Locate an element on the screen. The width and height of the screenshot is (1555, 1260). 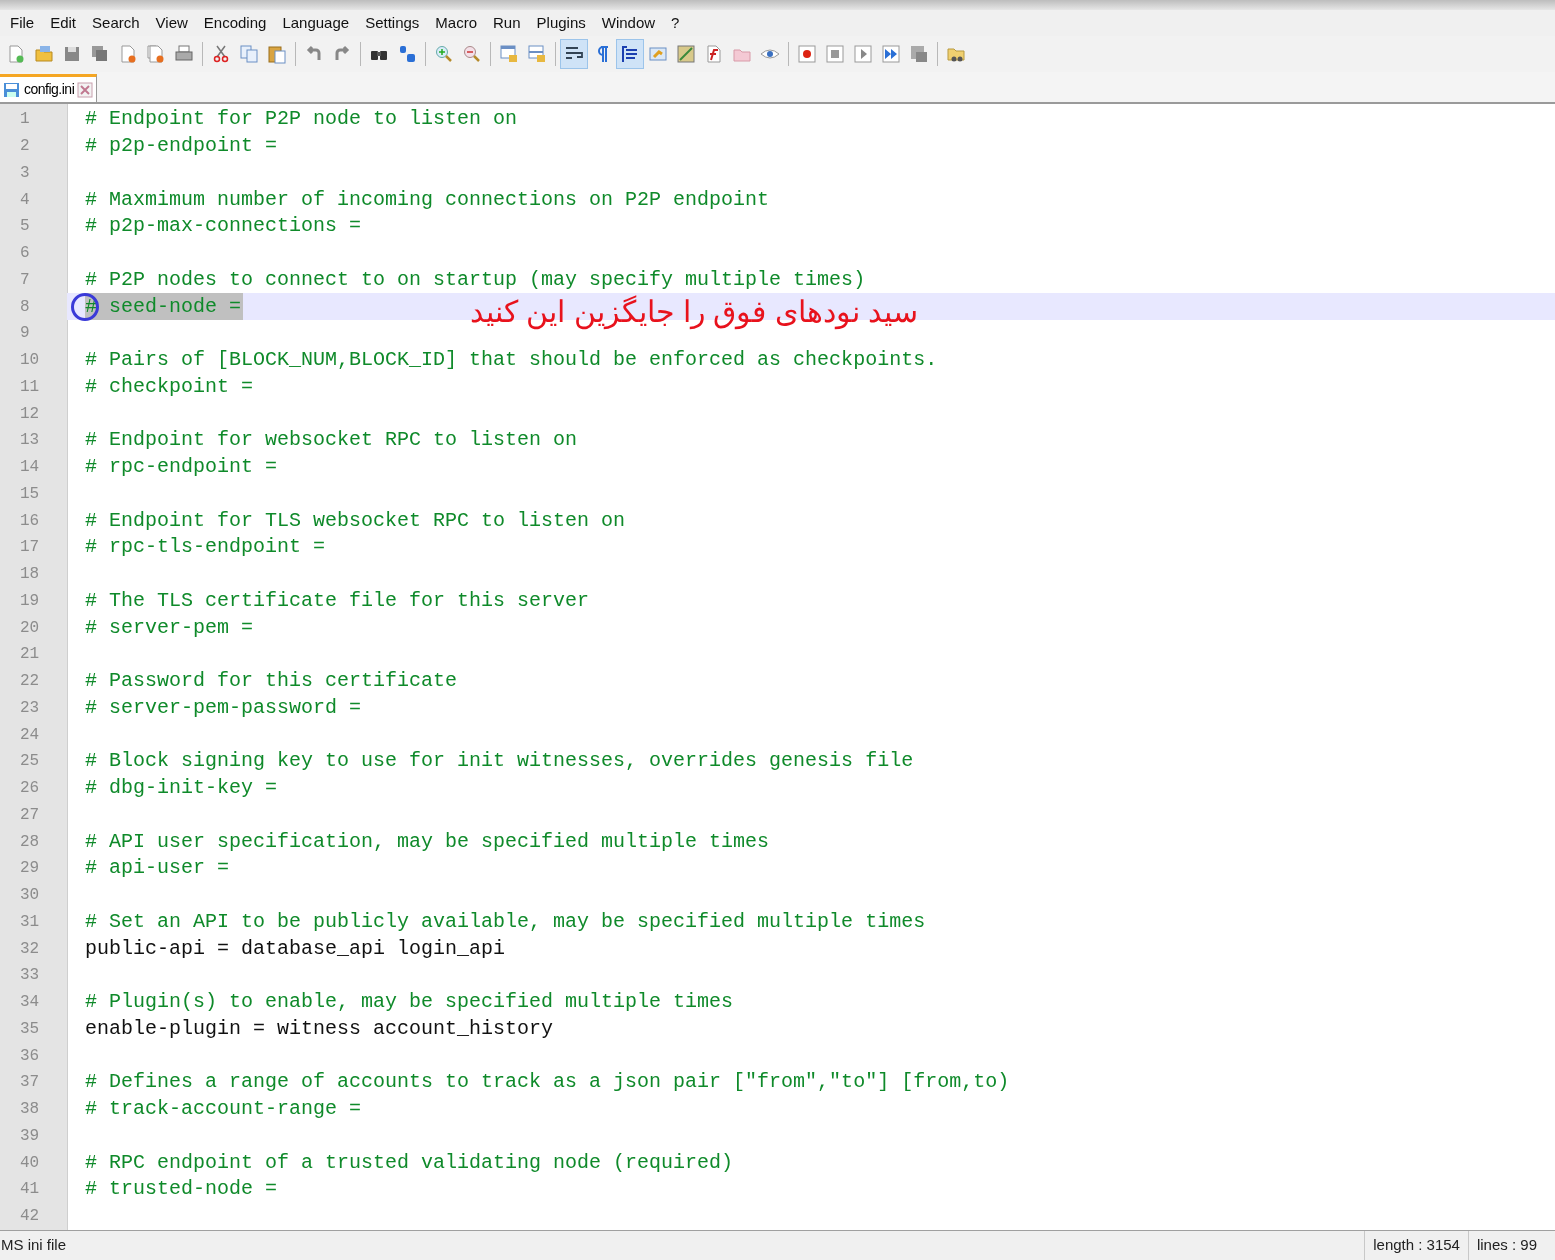
comment-line: # API user specification, may be specified multiple times is located at coordinates (427, 841).